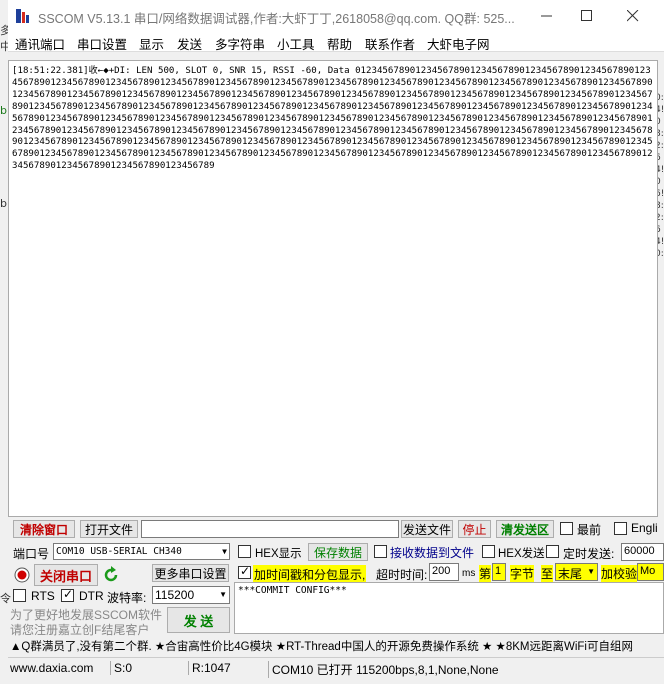 Image resolution: width=664 pixels, height=684 pixels. Describe the element at coordinates (151, 43) in the screenshot. I see `menu-item-display: 显示` at that location.